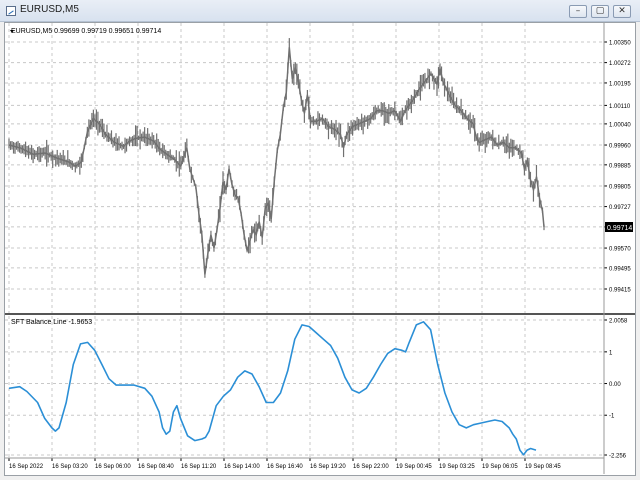 This screenshot has height=480, width=640. Describe the element at coordinates (328, 467) in the screenshot. I see `time-tick-label: 16 Sep 19:20` at that location.